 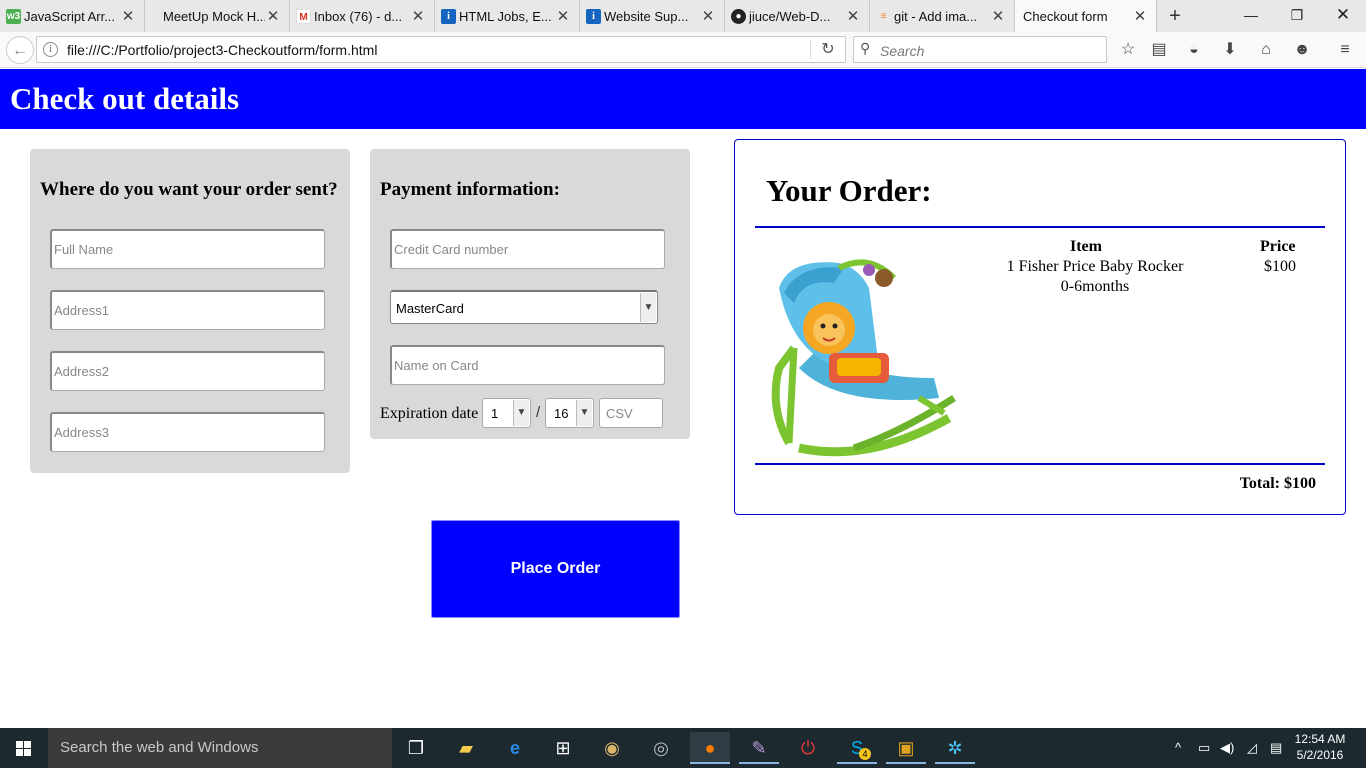 I want to click on clock-time: 12:54 AM, so click(x=1320, y=739).